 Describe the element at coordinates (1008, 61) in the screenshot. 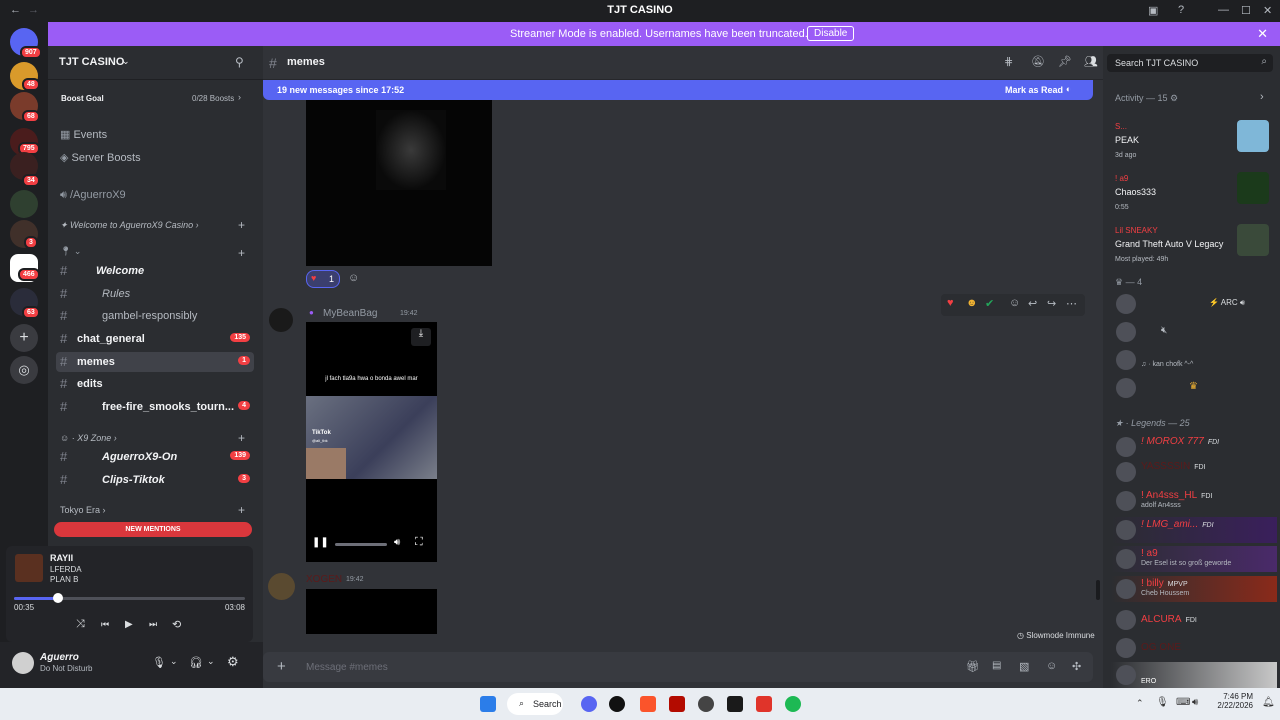

I see `threads-icon: ⋕` at that location.